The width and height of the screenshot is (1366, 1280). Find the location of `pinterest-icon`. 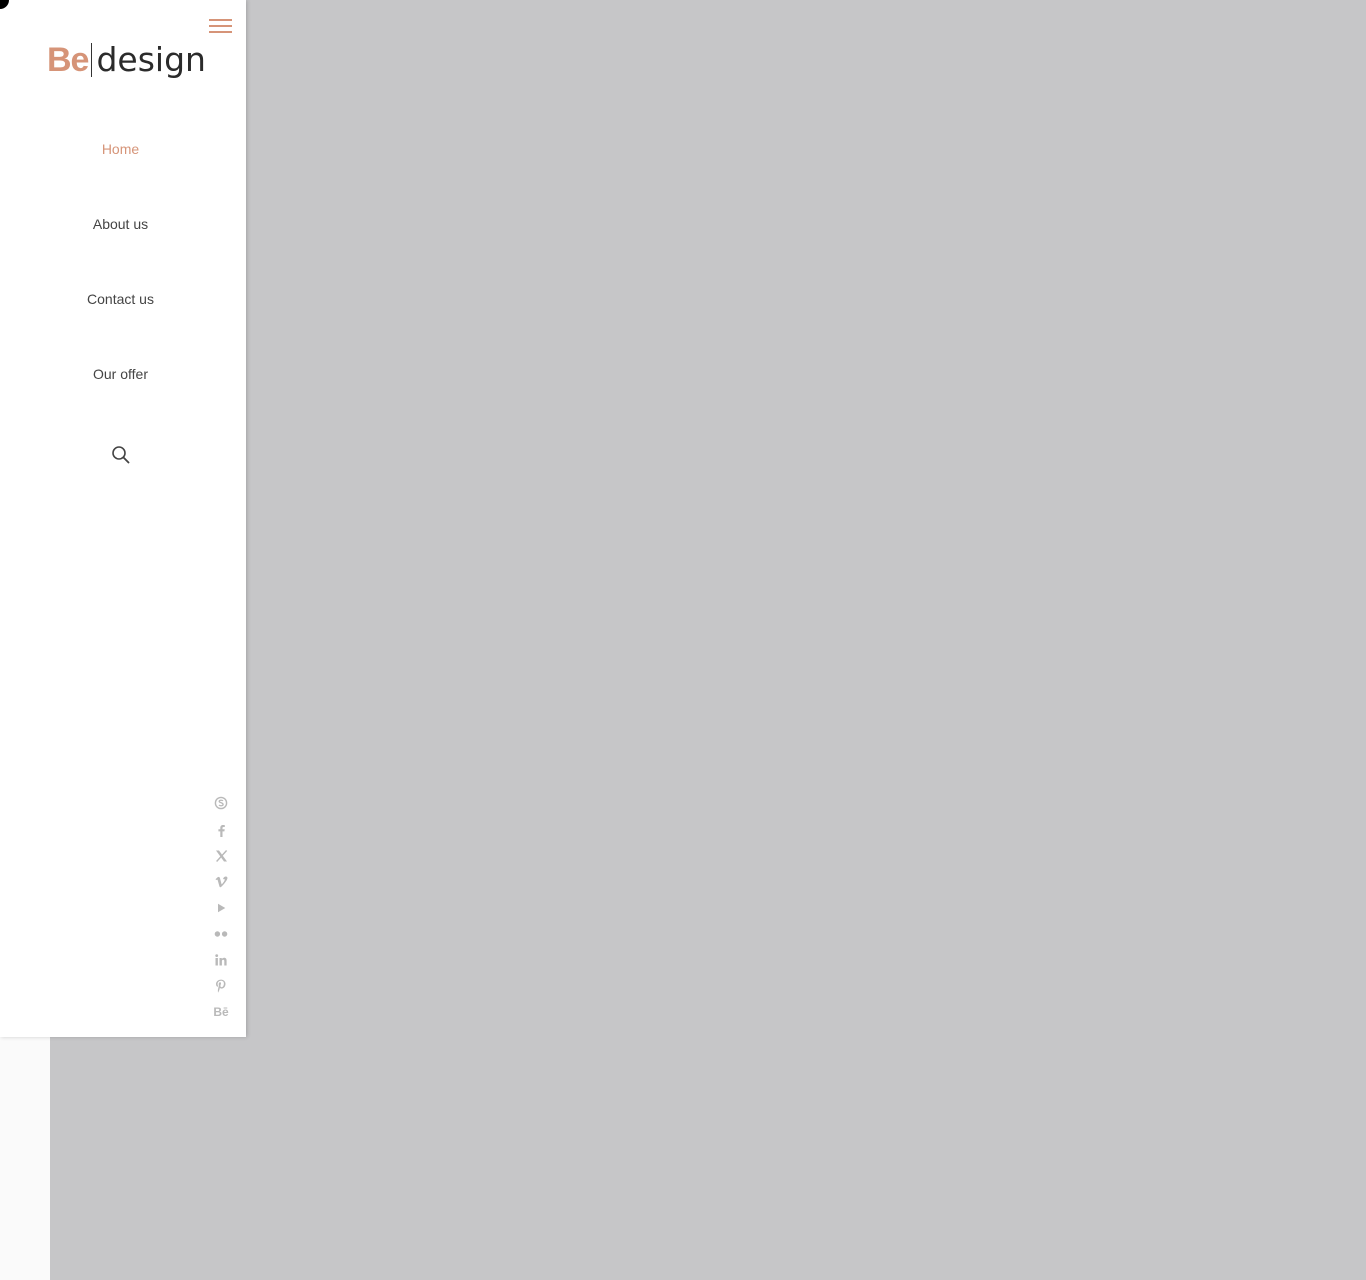

pinterest-icon is located at coordinates (221, 986).